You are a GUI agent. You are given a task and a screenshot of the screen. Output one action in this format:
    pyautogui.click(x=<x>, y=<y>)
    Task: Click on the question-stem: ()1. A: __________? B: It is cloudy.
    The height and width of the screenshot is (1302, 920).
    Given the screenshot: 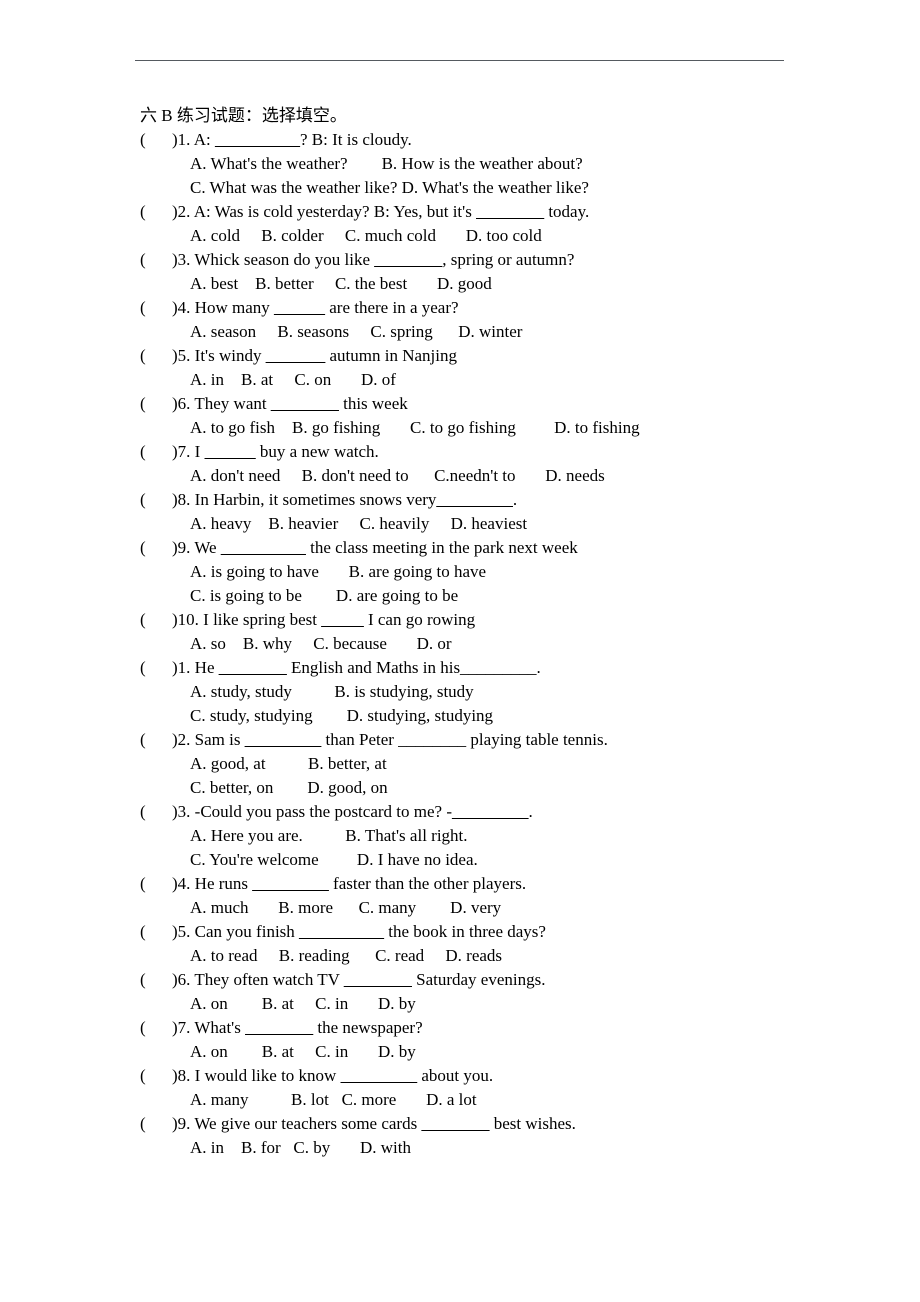 What is the action you would take?
    pyautogui.click(x=460, y=140)
    